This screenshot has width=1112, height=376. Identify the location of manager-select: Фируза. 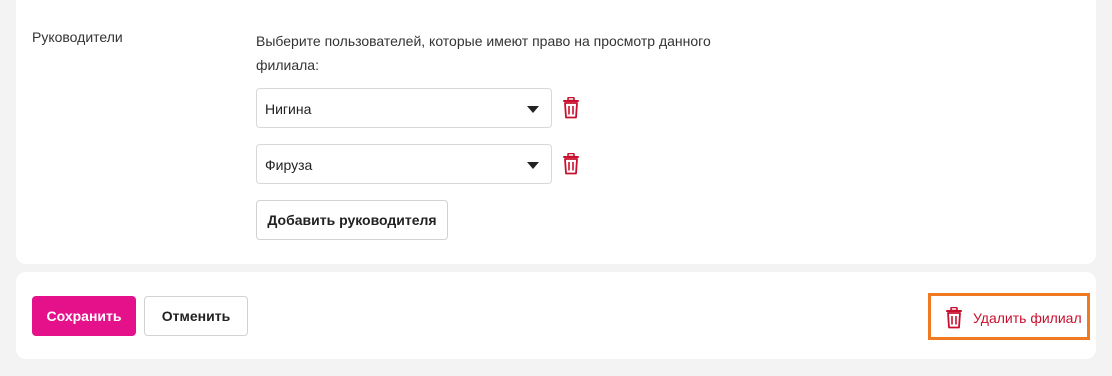
(404, 164).